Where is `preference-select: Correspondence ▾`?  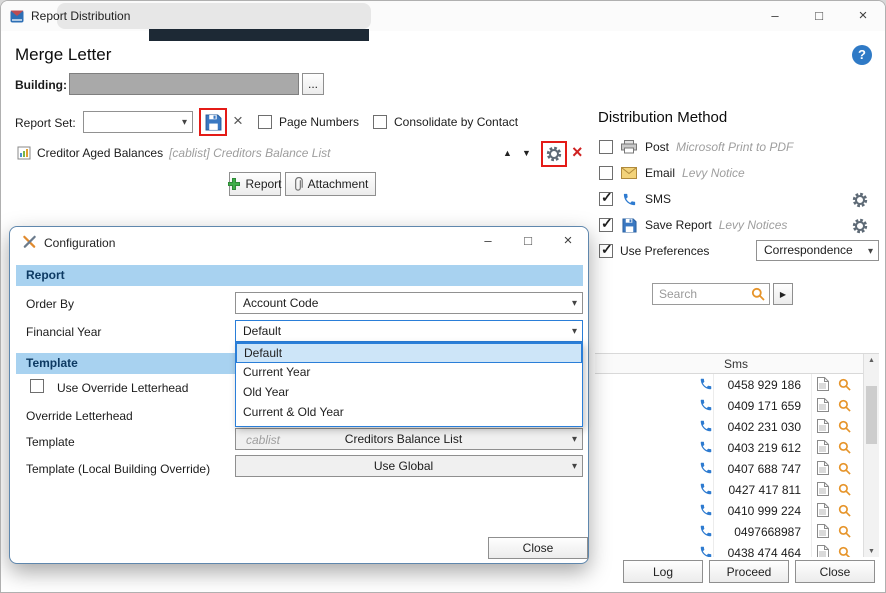 preference-select: Correspondence ▾ is located at coordinates (817, 250).